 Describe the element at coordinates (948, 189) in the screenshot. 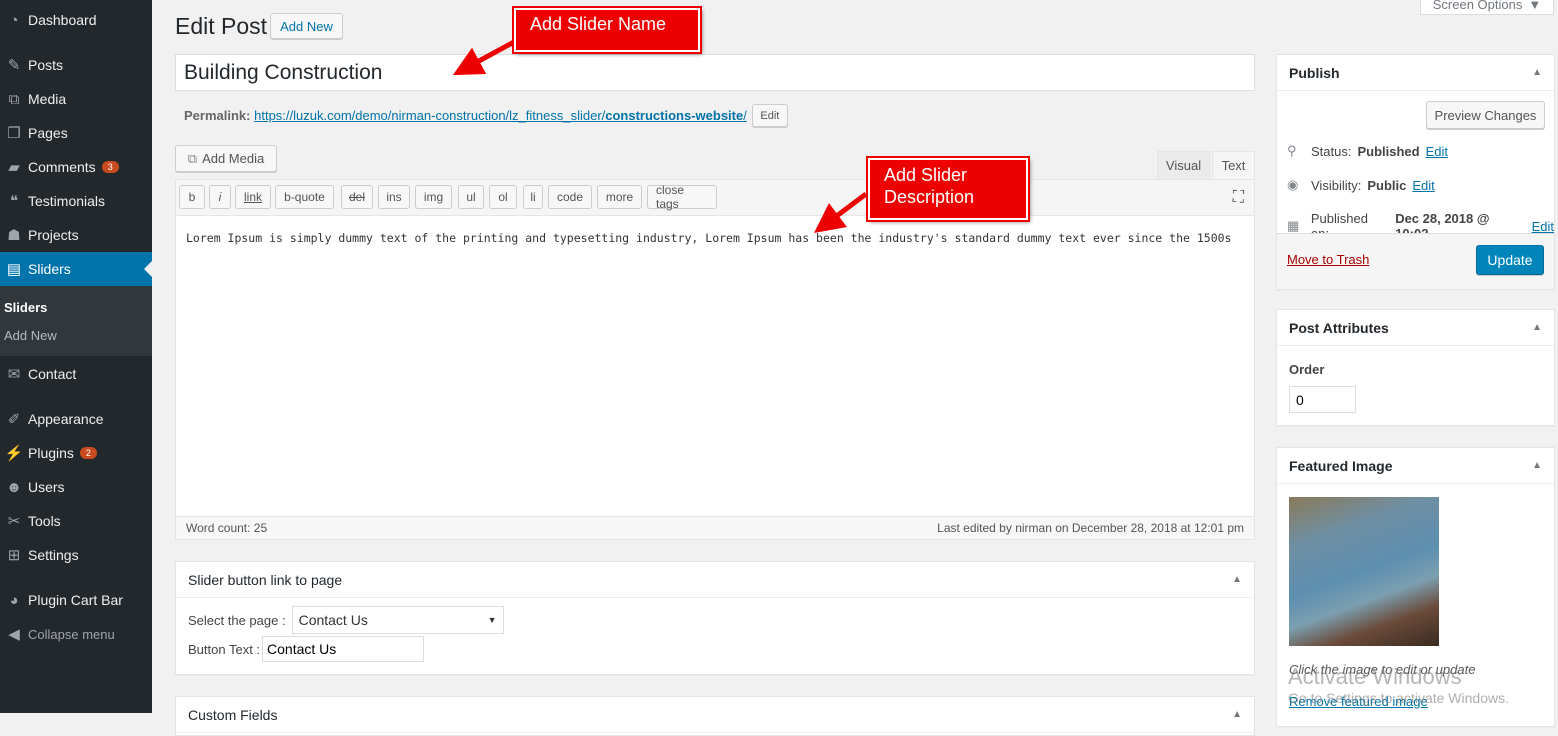

I see `annotation-slider-description: Add Slider Description` at that location.